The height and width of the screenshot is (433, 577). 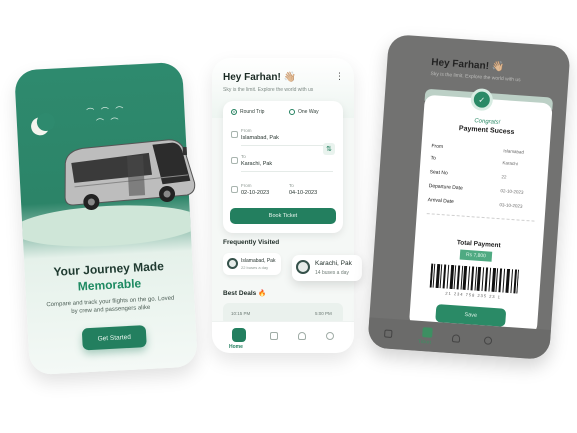 I want to click on tab-ticket-label: Ticket, so click(x=425, y=342).